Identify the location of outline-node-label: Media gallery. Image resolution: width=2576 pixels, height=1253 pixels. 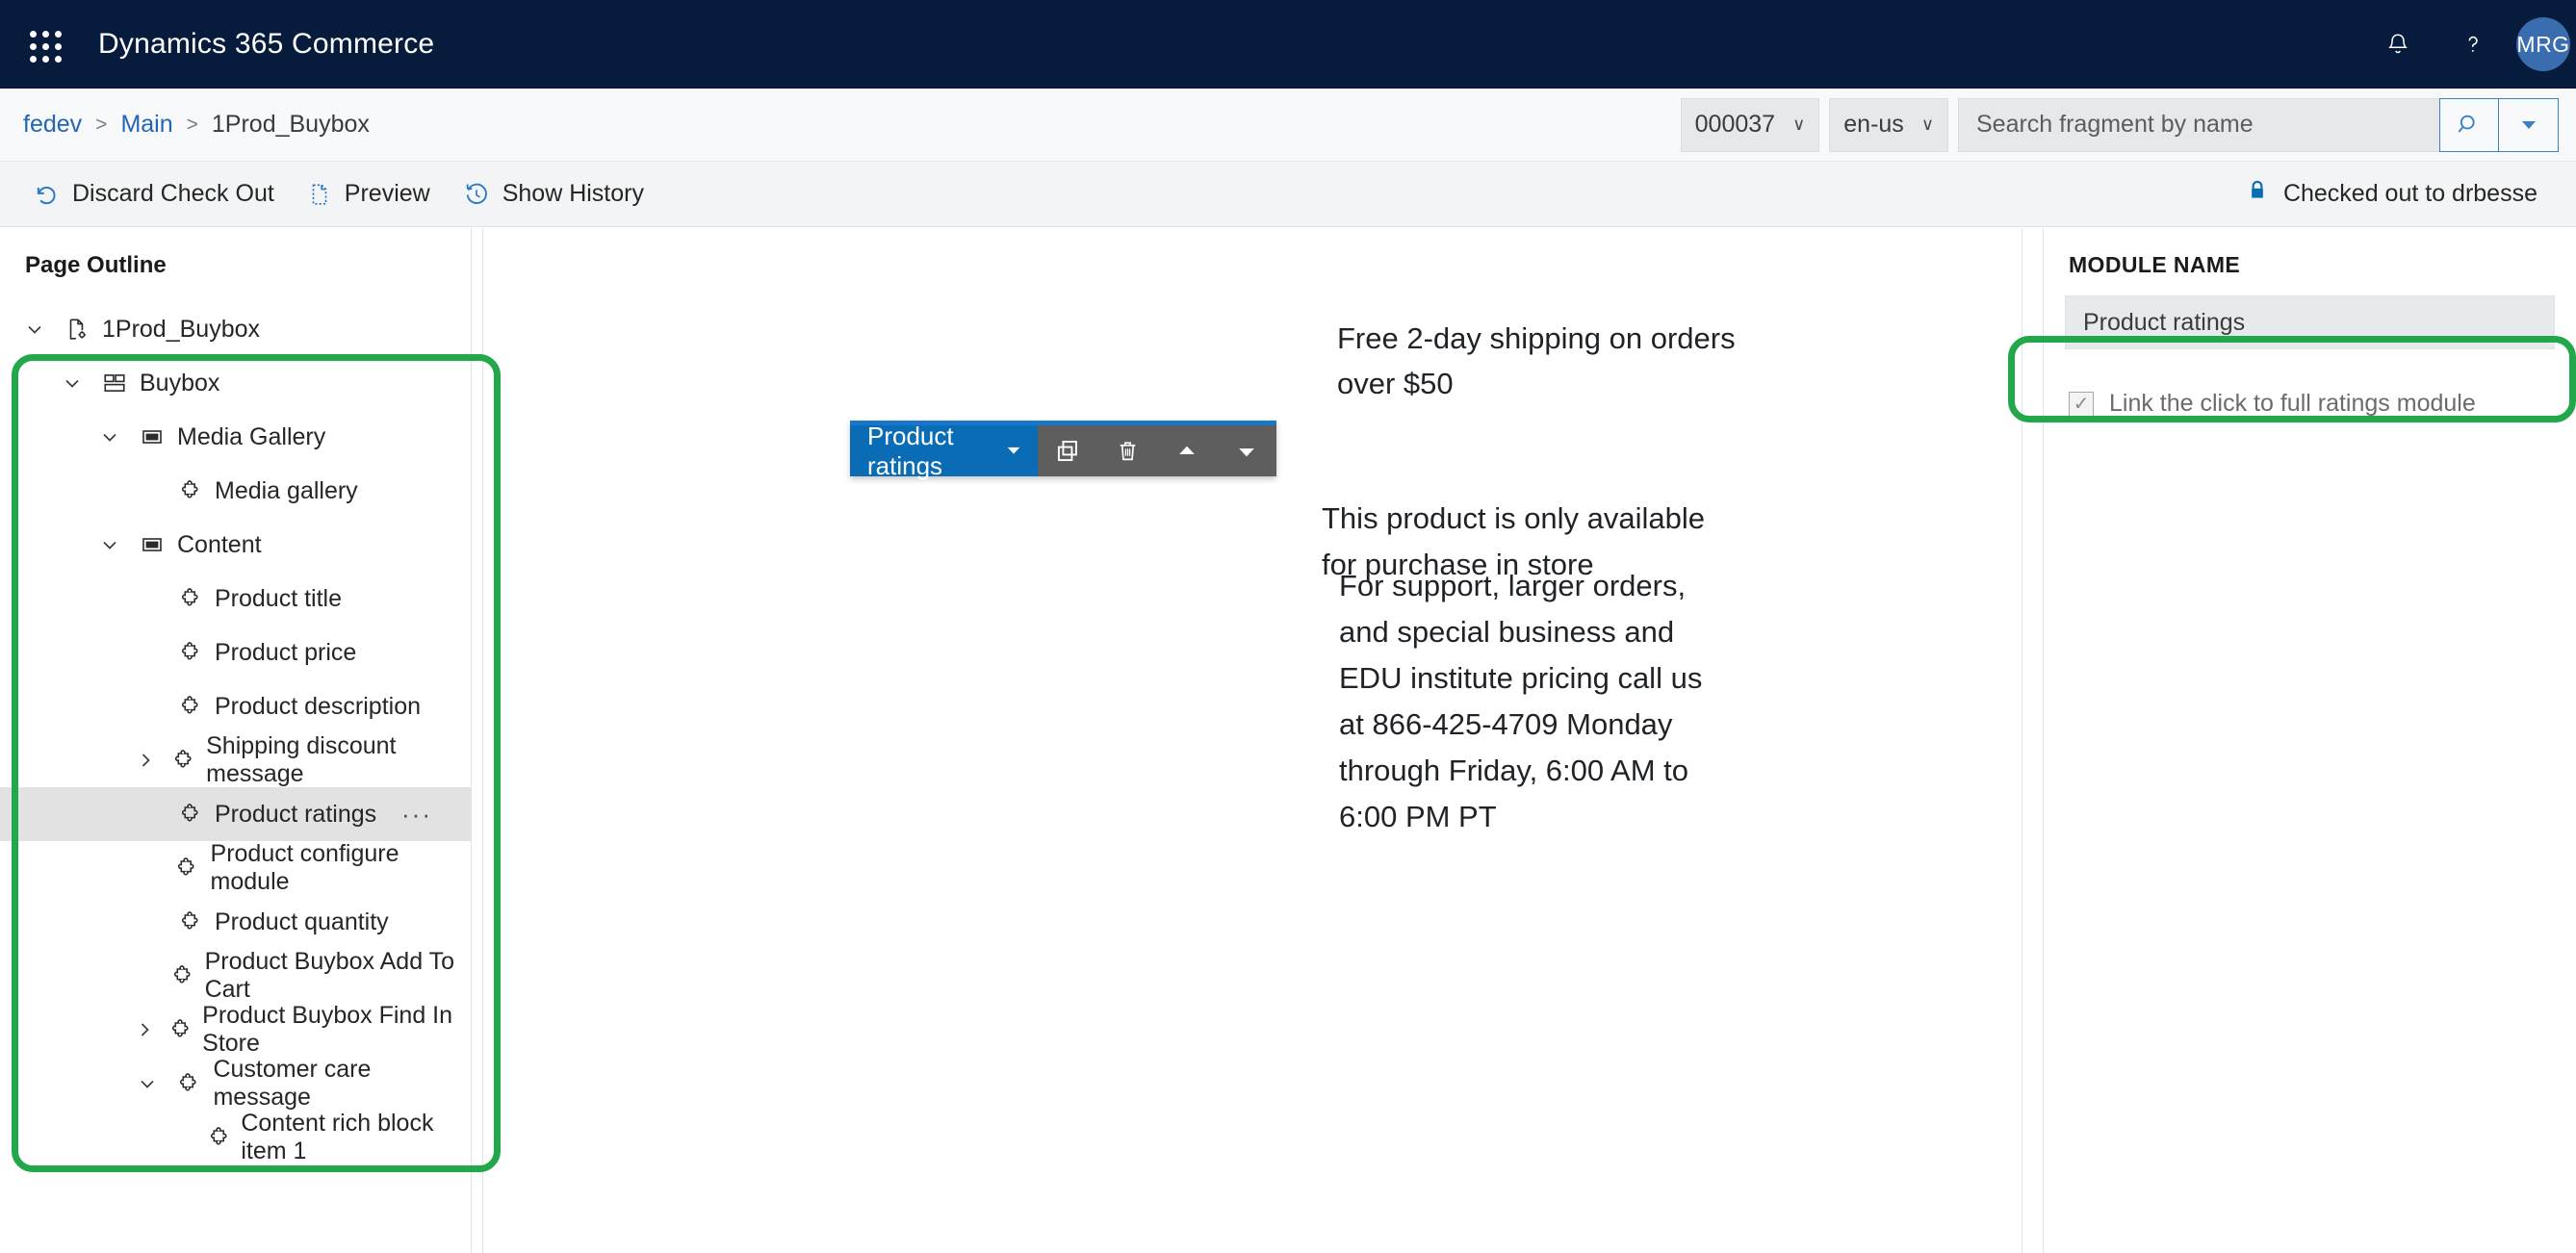
(287, 490).